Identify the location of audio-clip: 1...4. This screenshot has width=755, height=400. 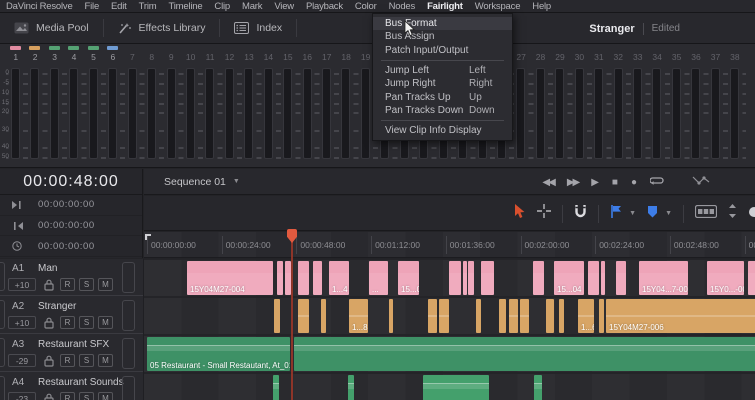
(339, 278).